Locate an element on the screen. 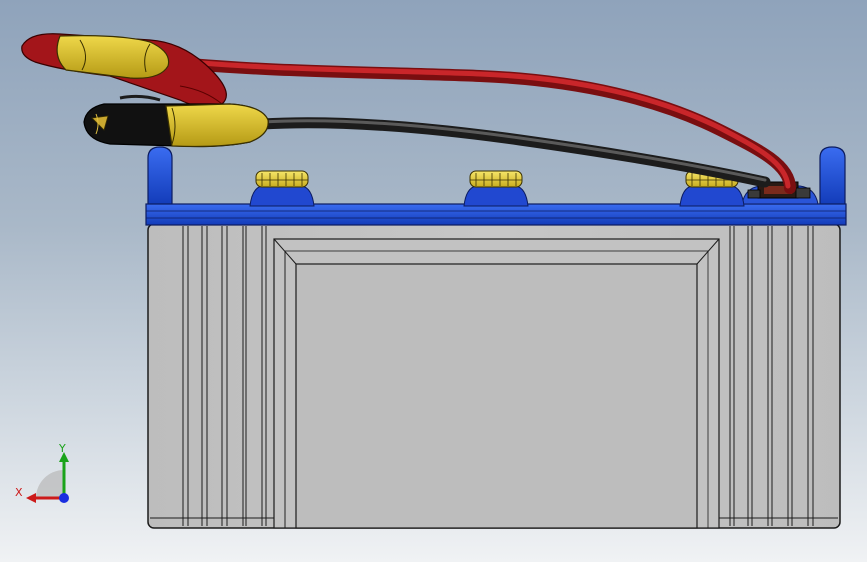 The height and width of the screenshot is (562, 867). negative-clamp is located at coordinates (176, 121).